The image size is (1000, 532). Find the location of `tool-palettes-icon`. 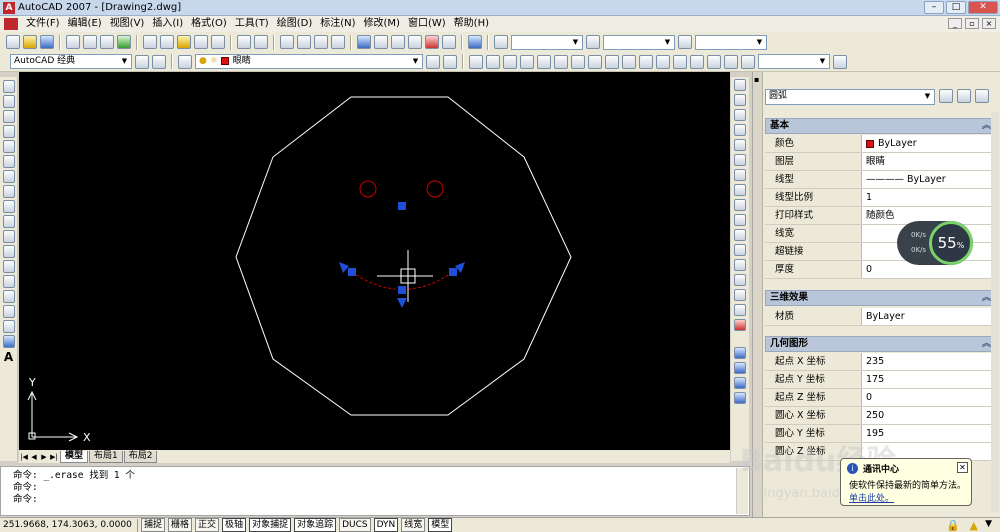

tool-palettes-icon is located at coordinates (398, 42).